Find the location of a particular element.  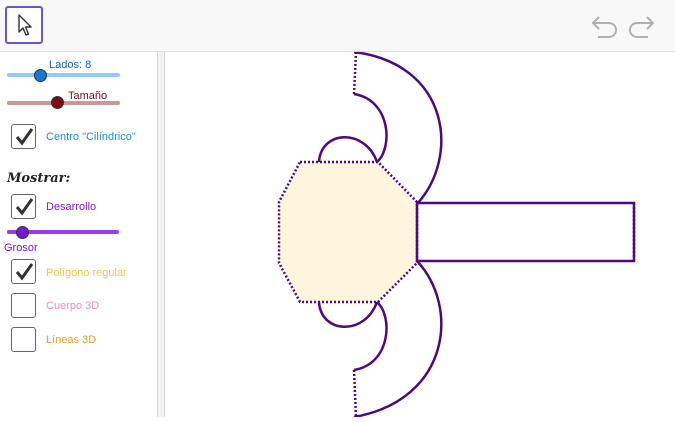

lineas-checkbox is located at coordinates (23, 339).